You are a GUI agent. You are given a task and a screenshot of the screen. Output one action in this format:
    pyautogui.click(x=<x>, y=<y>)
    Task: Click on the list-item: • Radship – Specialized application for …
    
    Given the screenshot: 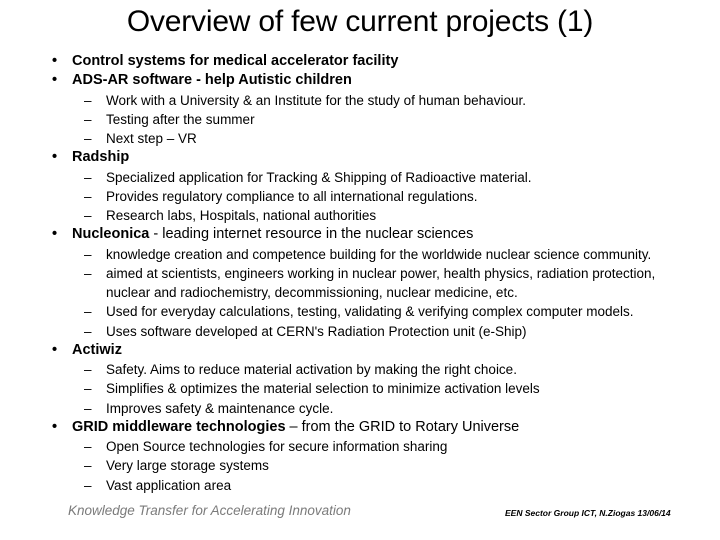 What is the action you would take?
    pyautogui.click(x=362, y=186)
    